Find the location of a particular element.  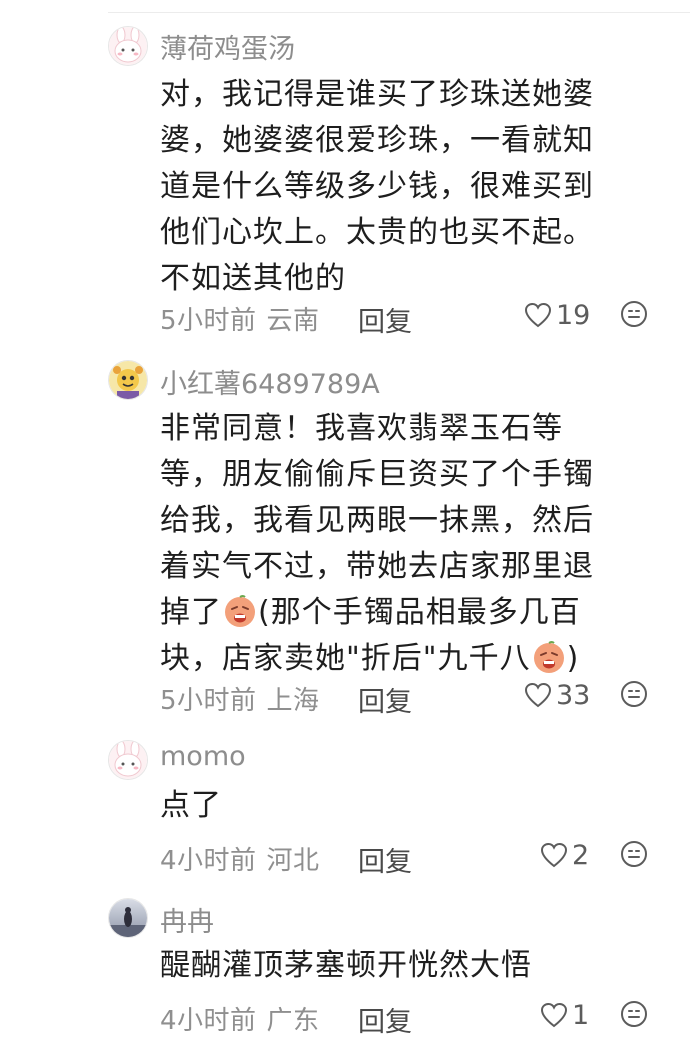

like-count: 19 is located at coordinates (573, 315).